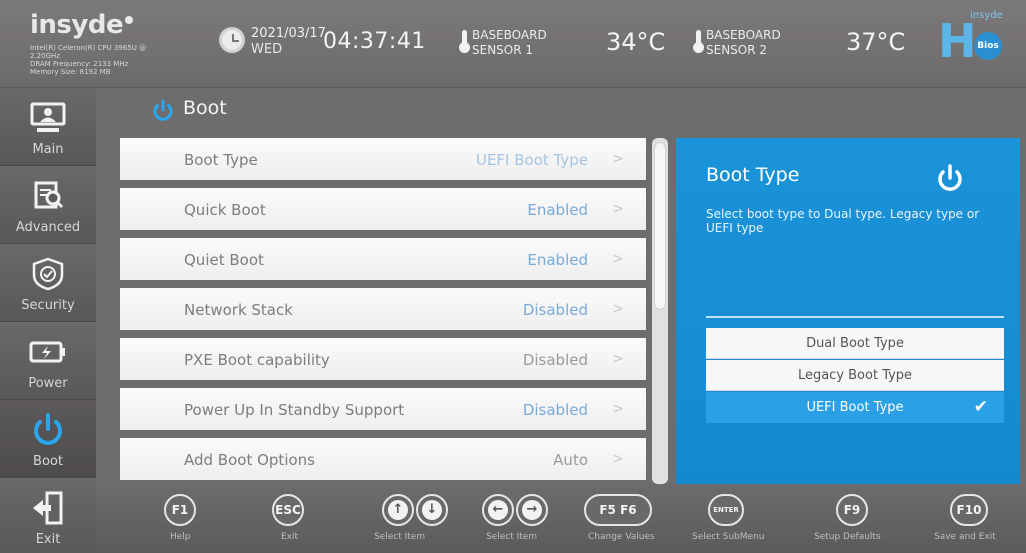 This screenshot has height=553, width=1026. Describe the element at coordinates (383, 361) in the screenshot. I see `setting-row-pxe-boot: PXE Boot capability Disabled >` at that location.